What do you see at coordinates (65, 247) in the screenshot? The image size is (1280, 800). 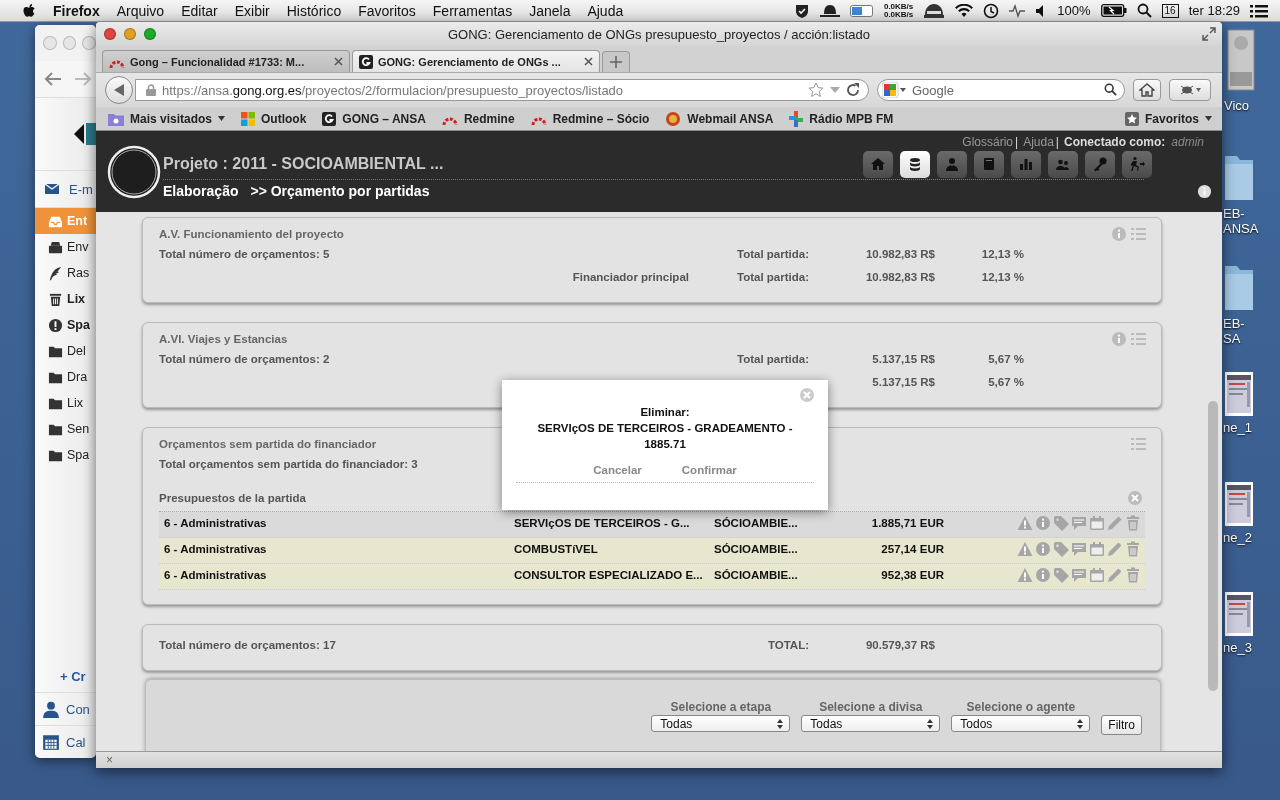 I see `folder-item: Env` at bounding box center [65, 247].